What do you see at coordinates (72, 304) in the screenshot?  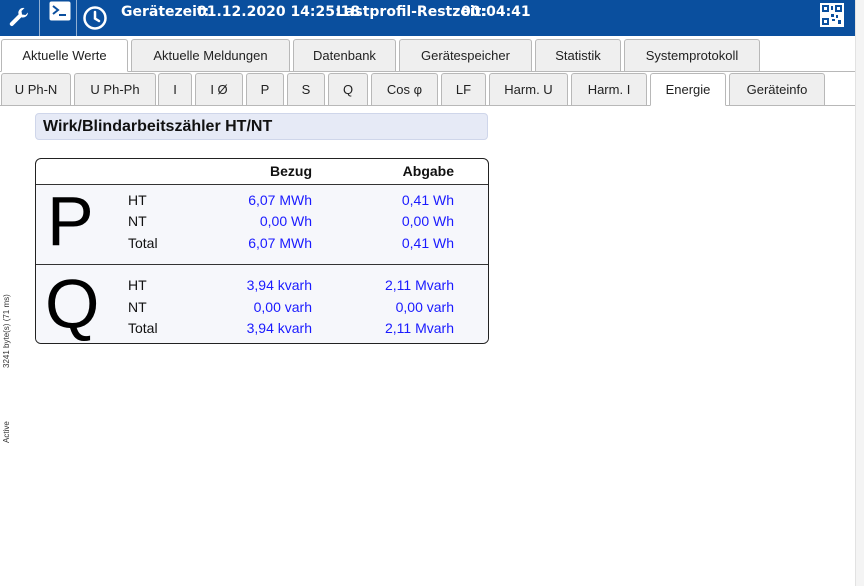 I see `q-letter: Q` at bounding box center [72, 304].